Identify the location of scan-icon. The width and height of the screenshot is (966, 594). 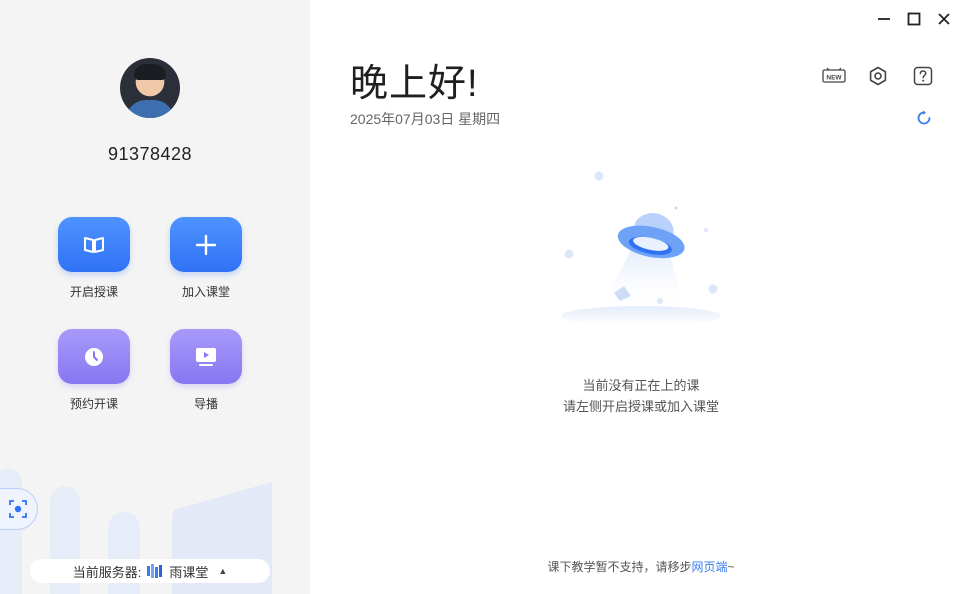
(18, 509).